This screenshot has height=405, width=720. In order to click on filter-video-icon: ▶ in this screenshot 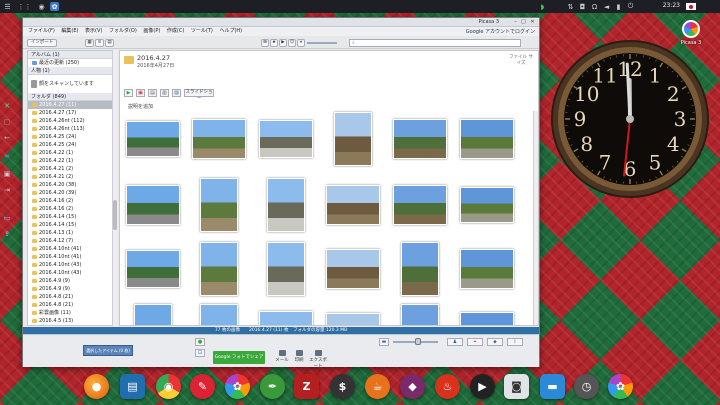, I will do `click(283, 43)`.